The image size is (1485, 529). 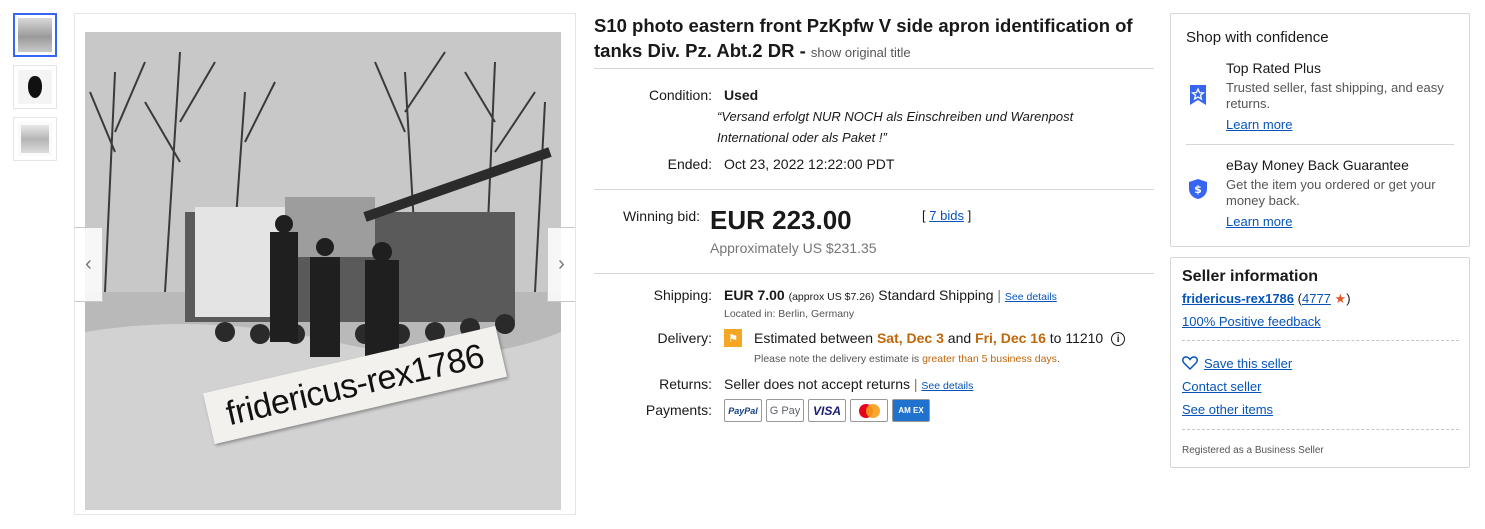 I want to click on previous-image-button: ‹, so click(x=89, y=264).